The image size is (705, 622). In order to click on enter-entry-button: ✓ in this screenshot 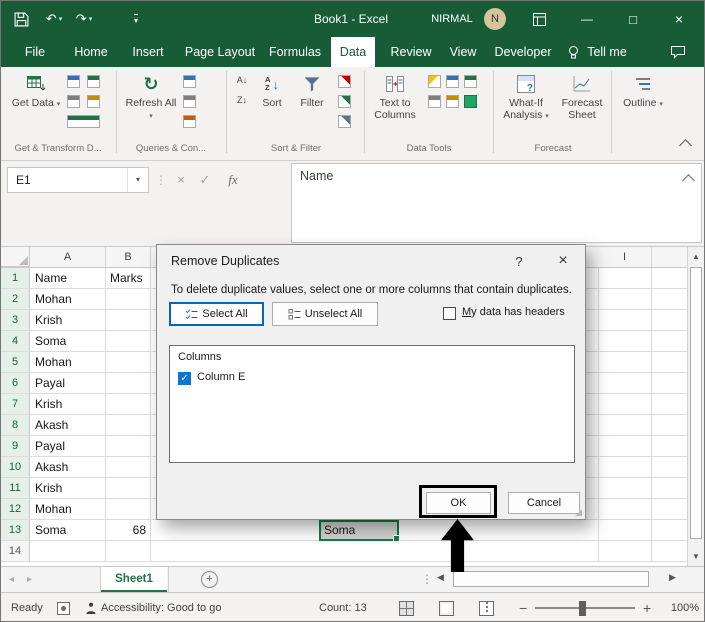, I will do `click(205, 180)`.